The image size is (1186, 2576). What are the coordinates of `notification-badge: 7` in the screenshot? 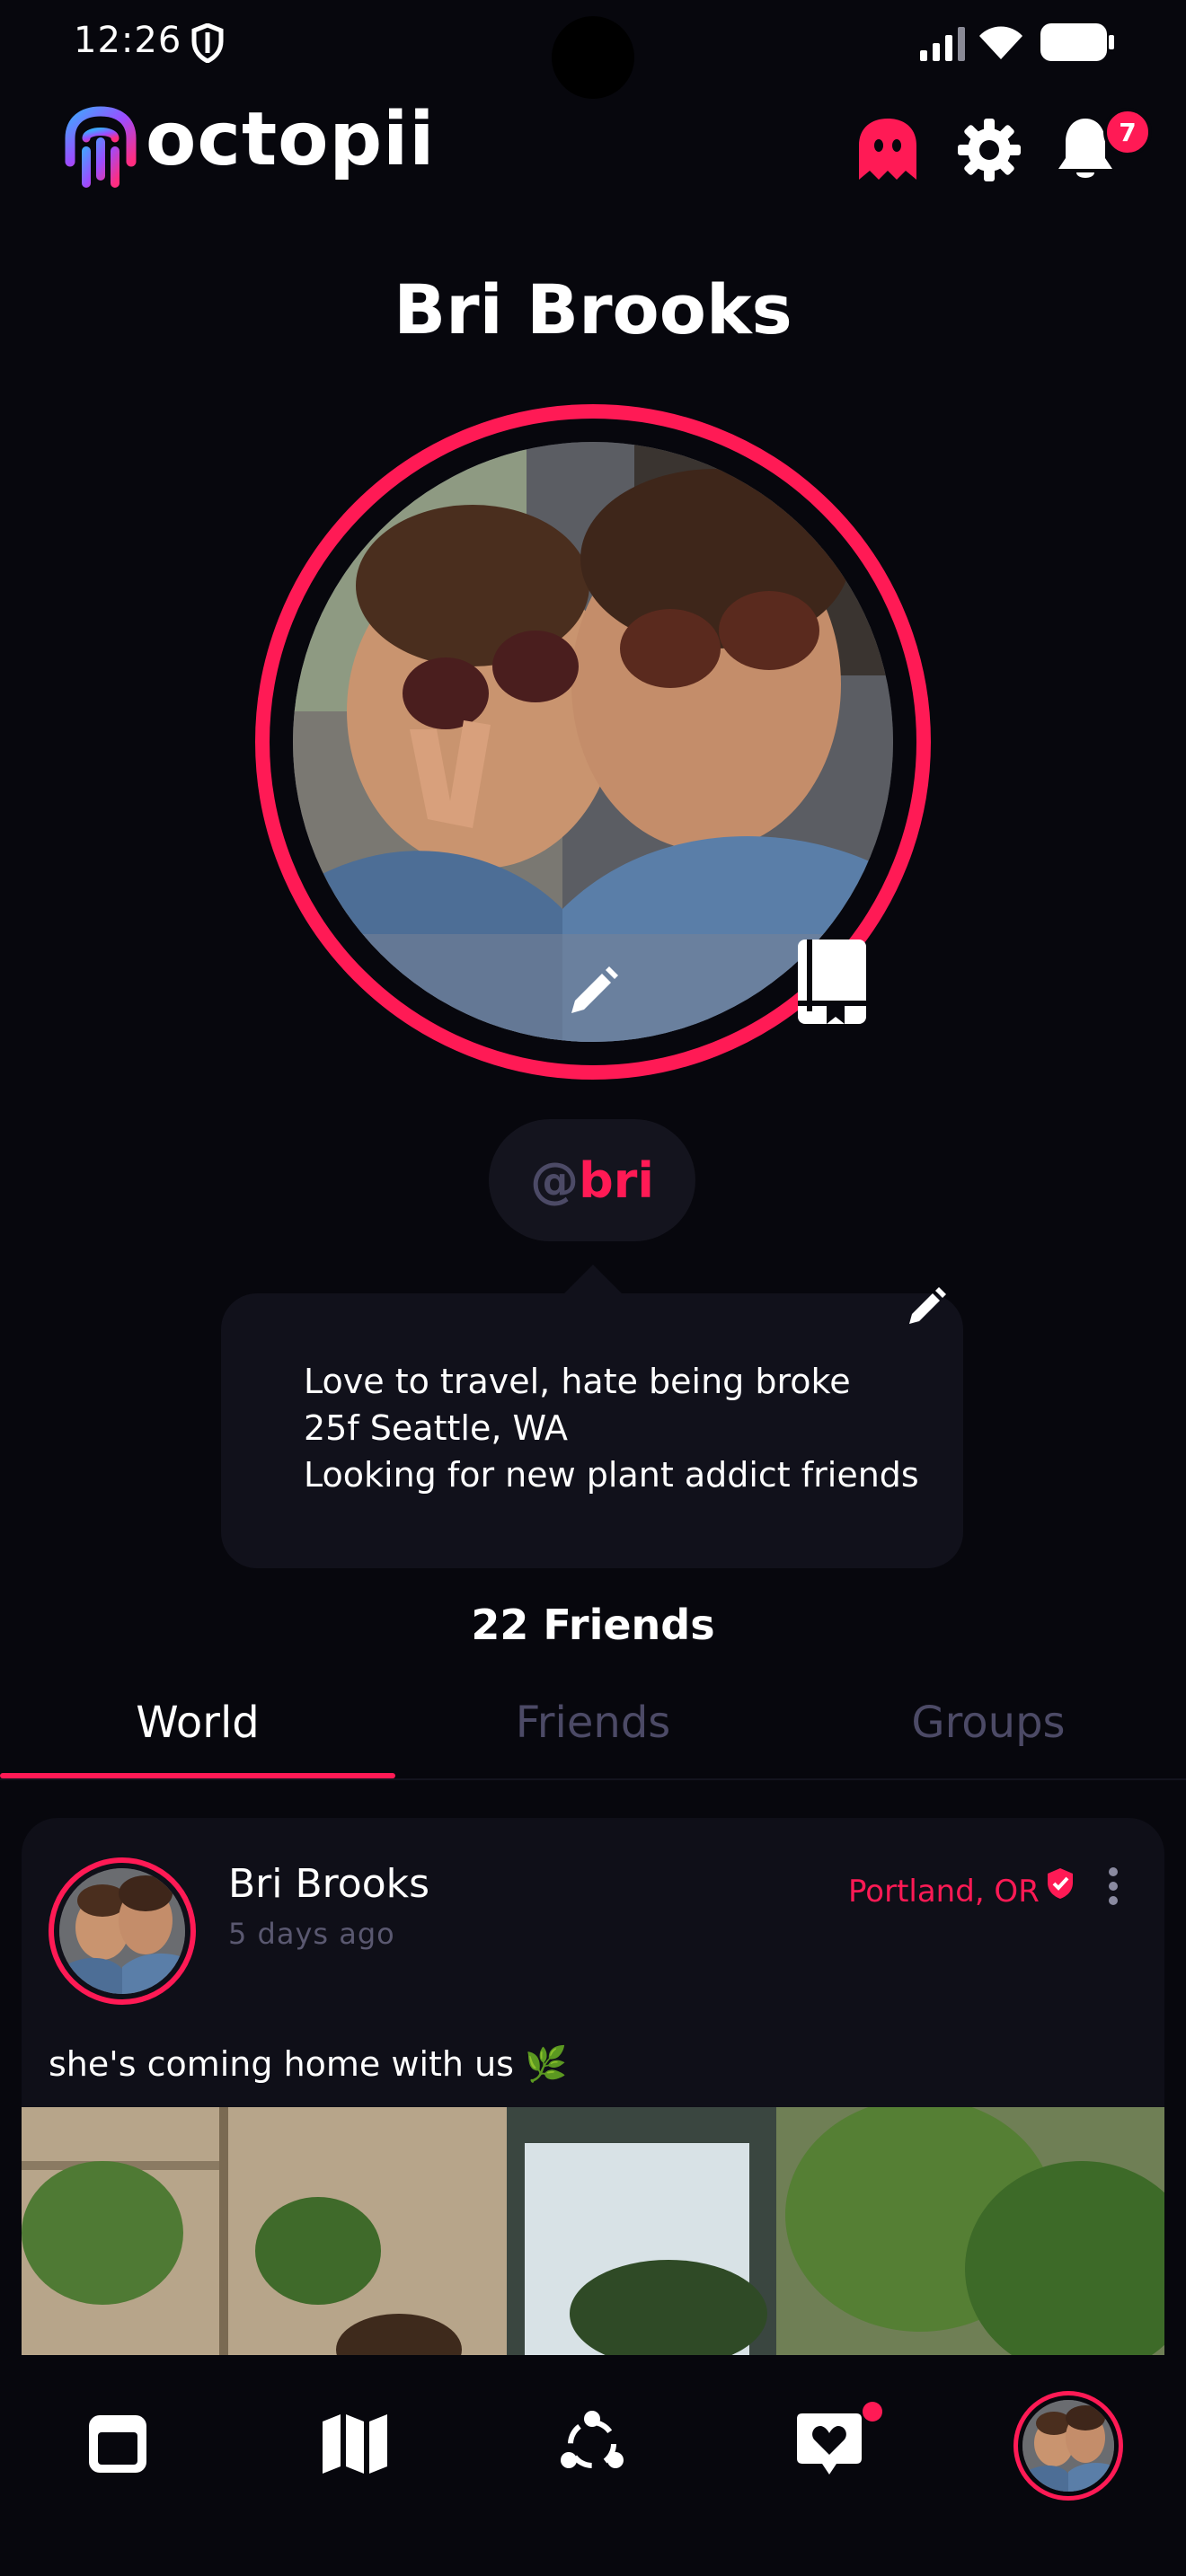 It's located at (1127, 132).